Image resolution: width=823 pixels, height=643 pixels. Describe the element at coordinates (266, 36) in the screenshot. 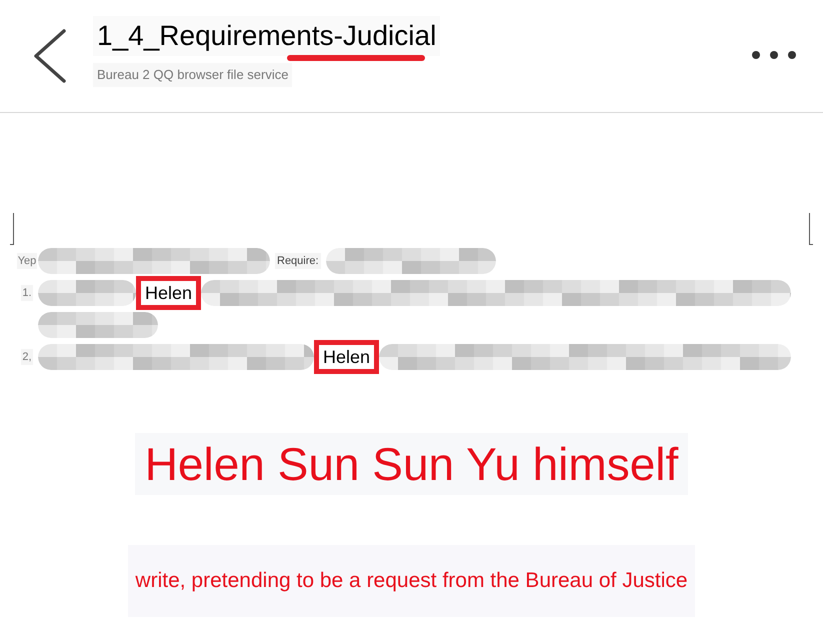

I see `file-title: 1_4_Requirements-Judicial` at that location.